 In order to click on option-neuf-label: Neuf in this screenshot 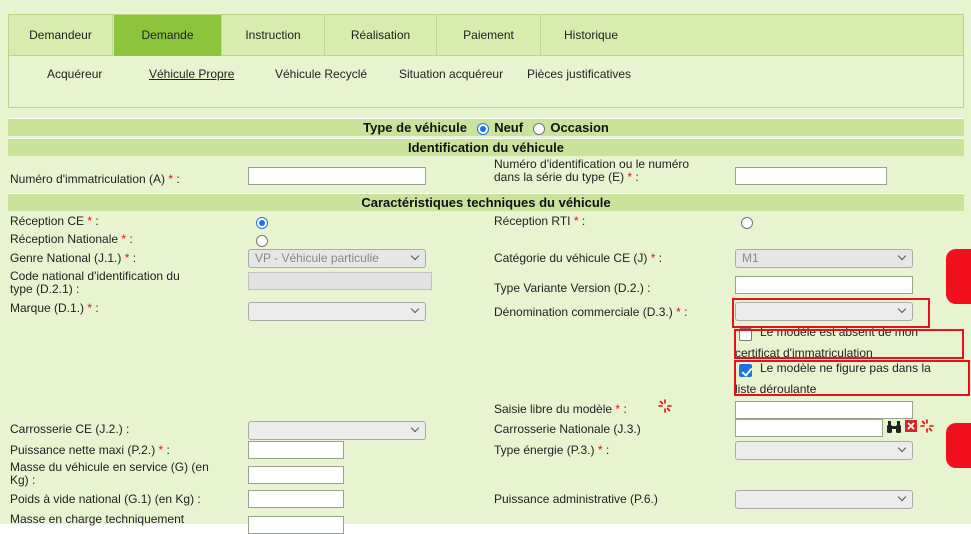, I will do `click(509, 127)`.